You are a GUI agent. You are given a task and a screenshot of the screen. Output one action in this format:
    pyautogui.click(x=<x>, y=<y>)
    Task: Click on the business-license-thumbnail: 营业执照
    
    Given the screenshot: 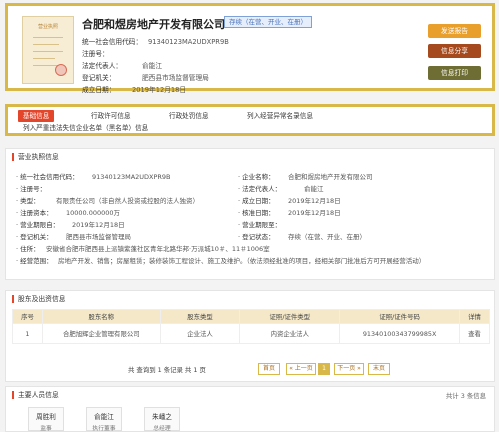 What is the action you would take?
    pyautogui.click(x=48, y=50)
    